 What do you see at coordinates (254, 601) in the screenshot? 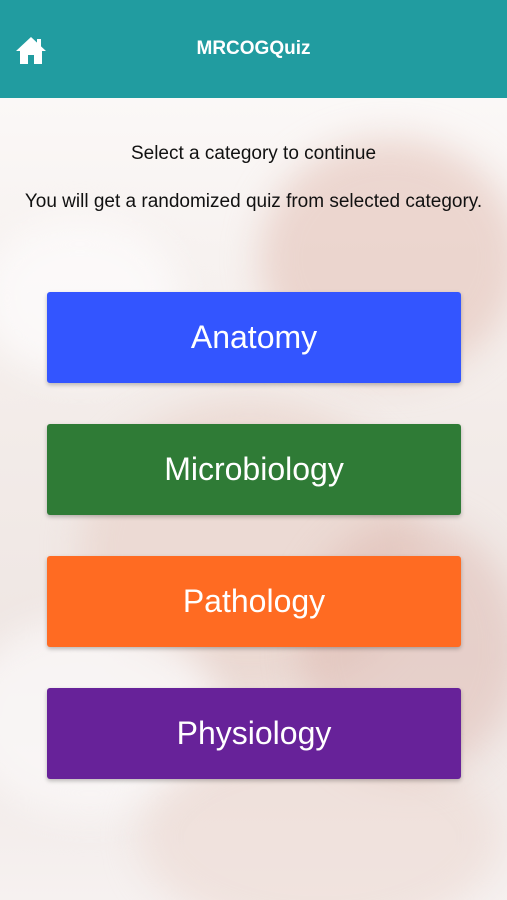
I see `pathology-button: Pathology` at bounding box center [254, 601].